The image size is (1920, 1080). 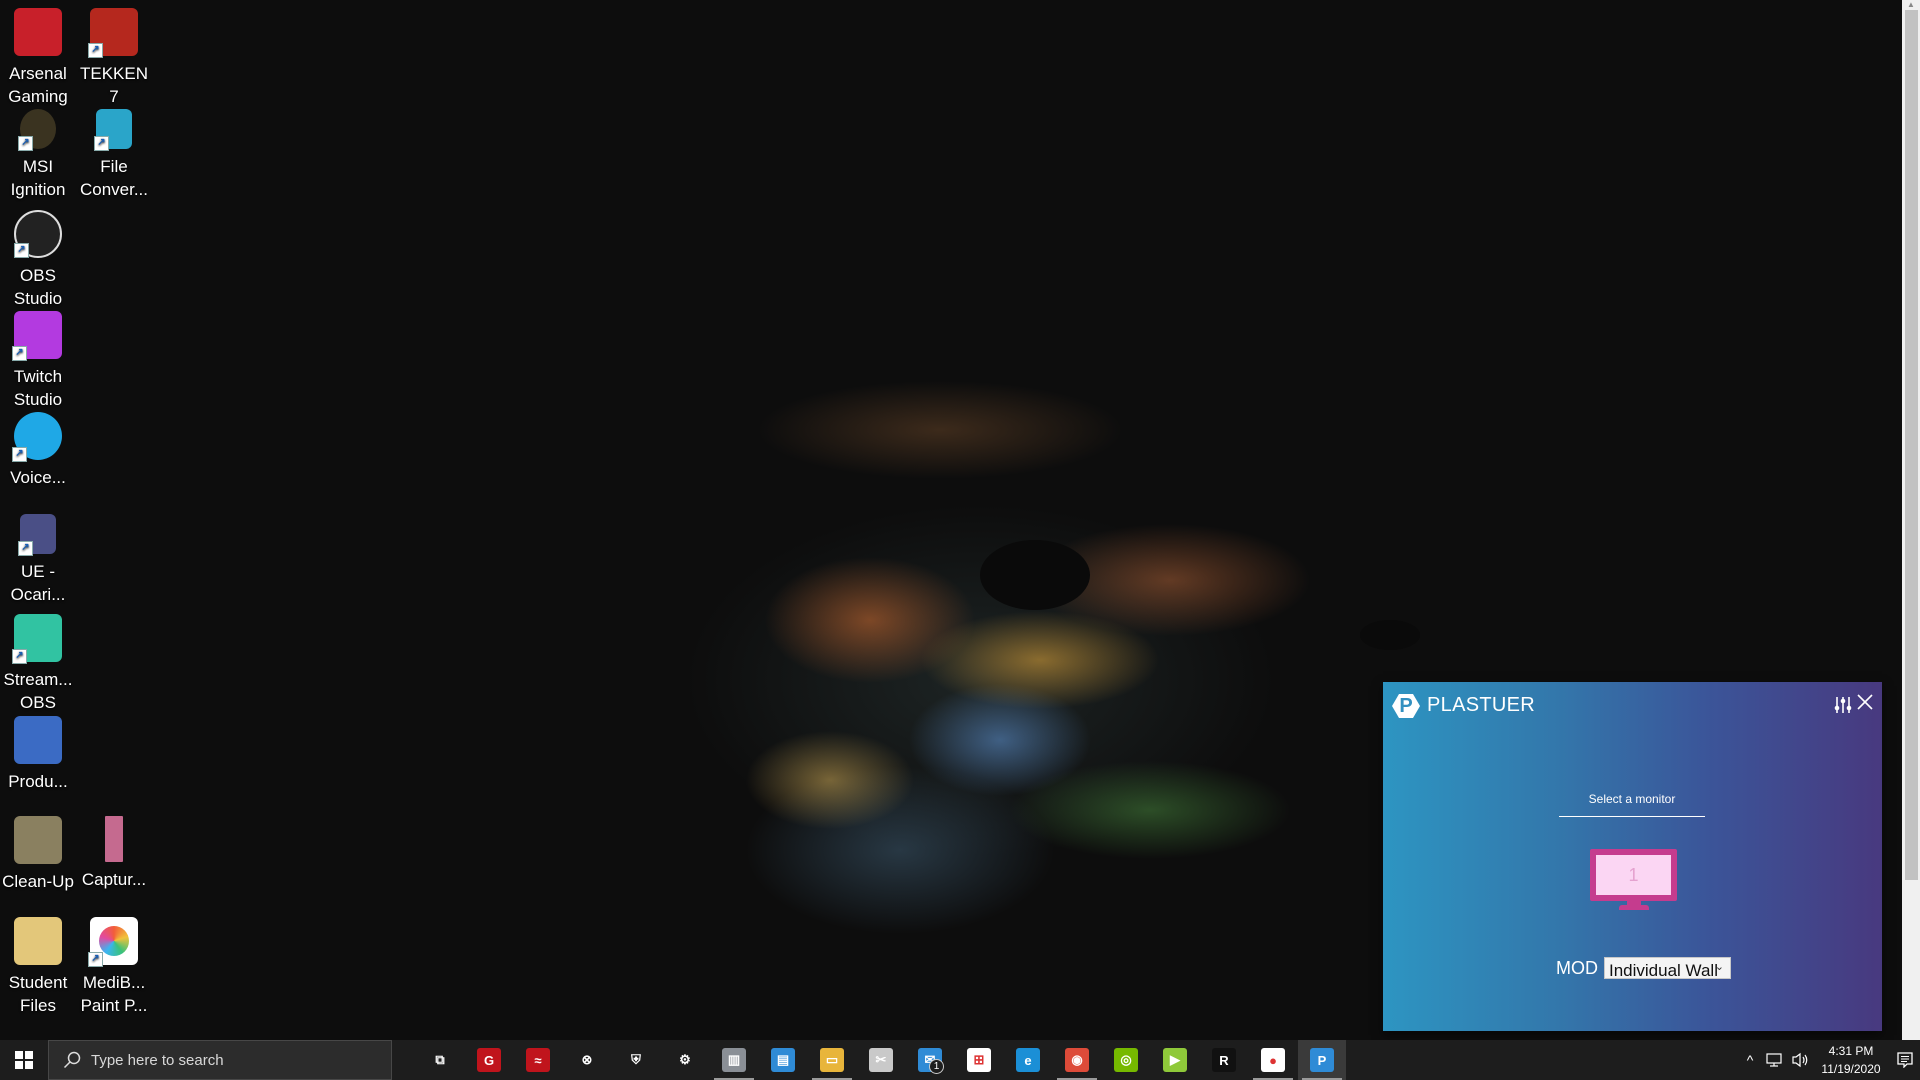 What do you see at coordinates (1028, 1060) in the screenshot?
I see `taskbar-app-edge: e` at bounding box center [1028, 1060].